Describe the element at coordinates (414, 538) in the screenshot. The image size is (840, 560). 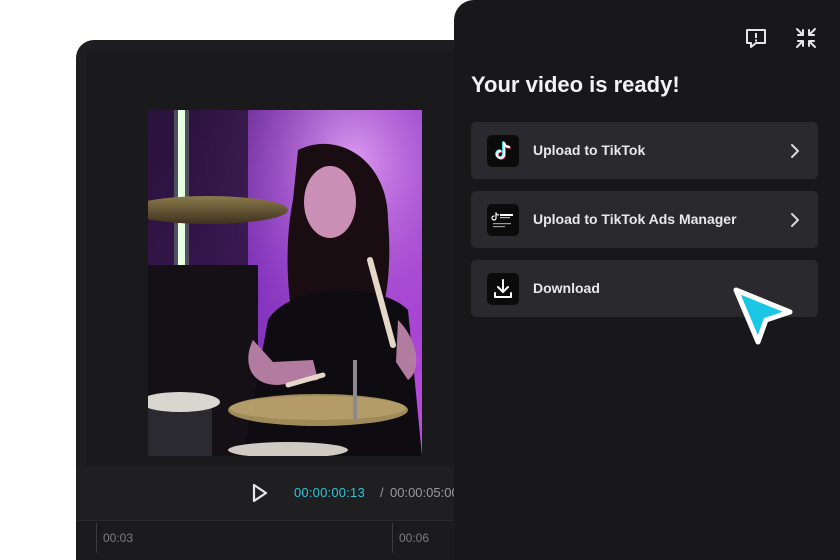
I see `ruler-label: 00:06` at that location.